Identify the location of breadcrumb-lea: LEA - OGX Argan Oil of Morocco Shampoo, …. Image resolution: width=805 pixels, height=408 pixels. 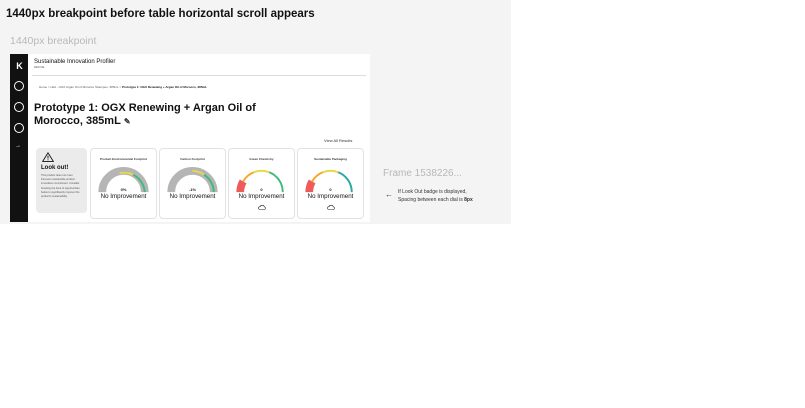
(84, 87).